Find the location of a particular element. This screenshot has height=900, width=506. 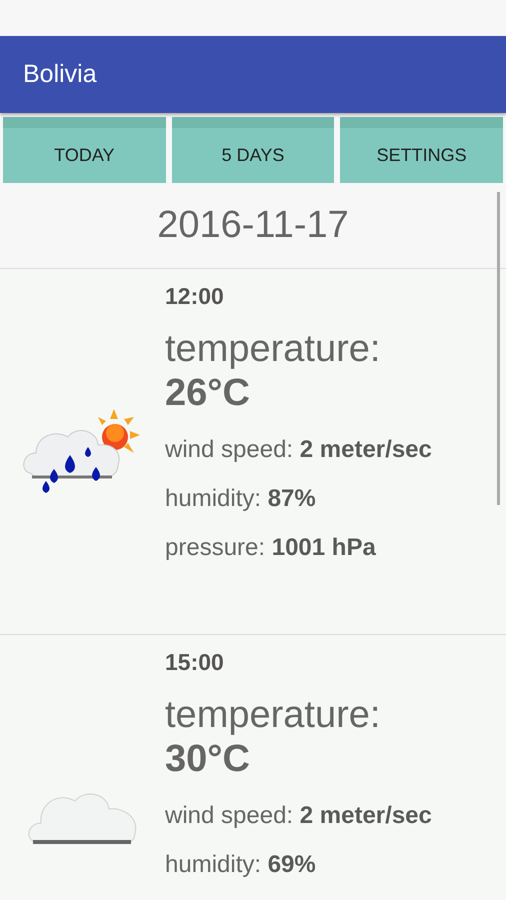

weather-detail: humidity: 69% is located at coordinates (241, 865).